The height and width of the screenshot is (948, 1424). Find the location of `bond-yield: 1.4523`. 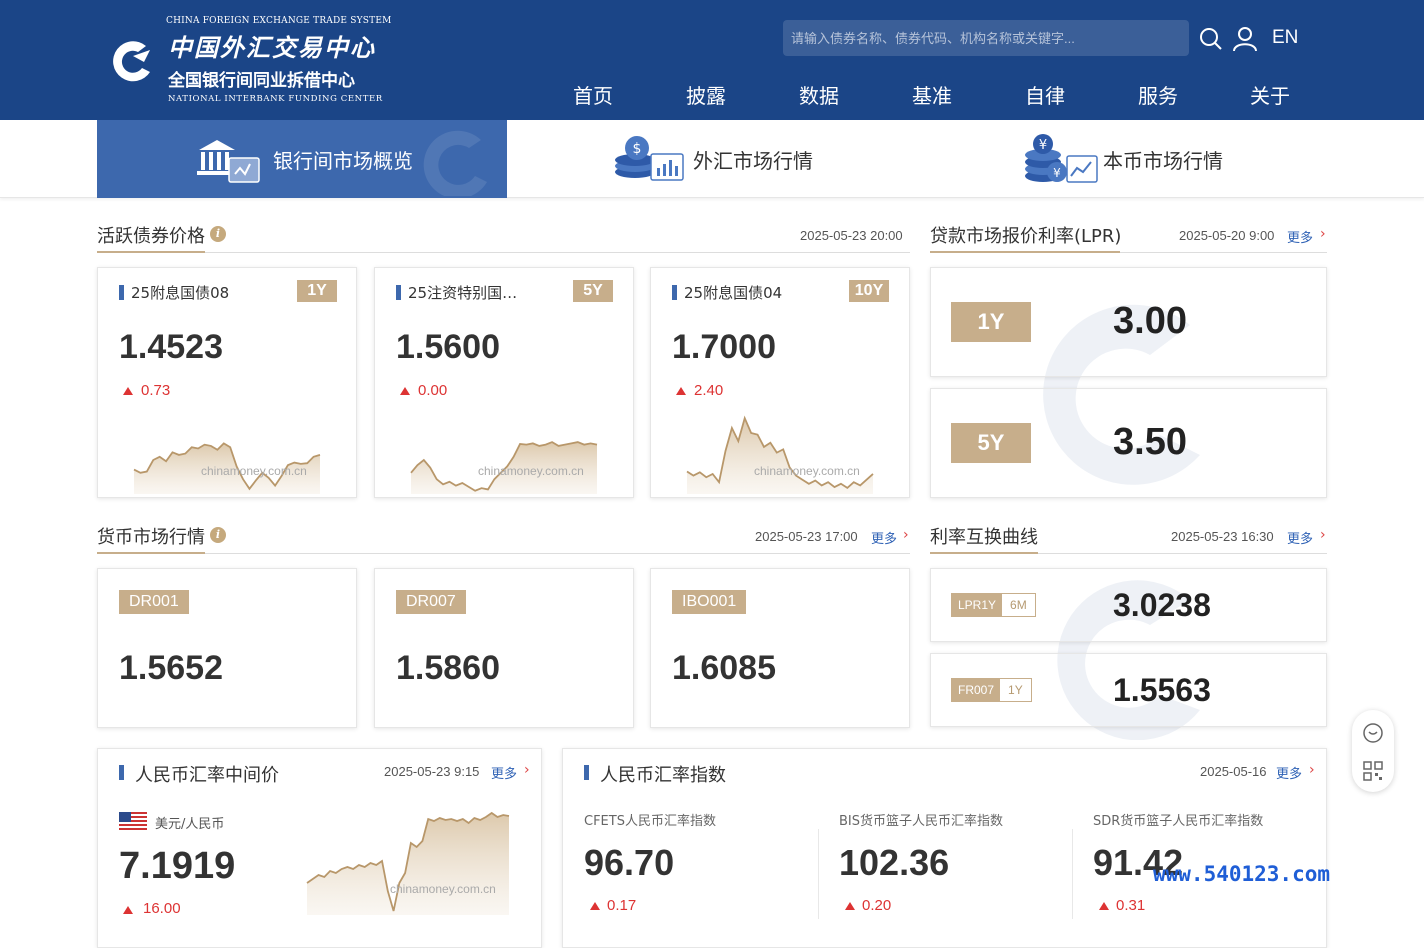

bond-yield: 1.4523 is located at coordinates (171, 347).